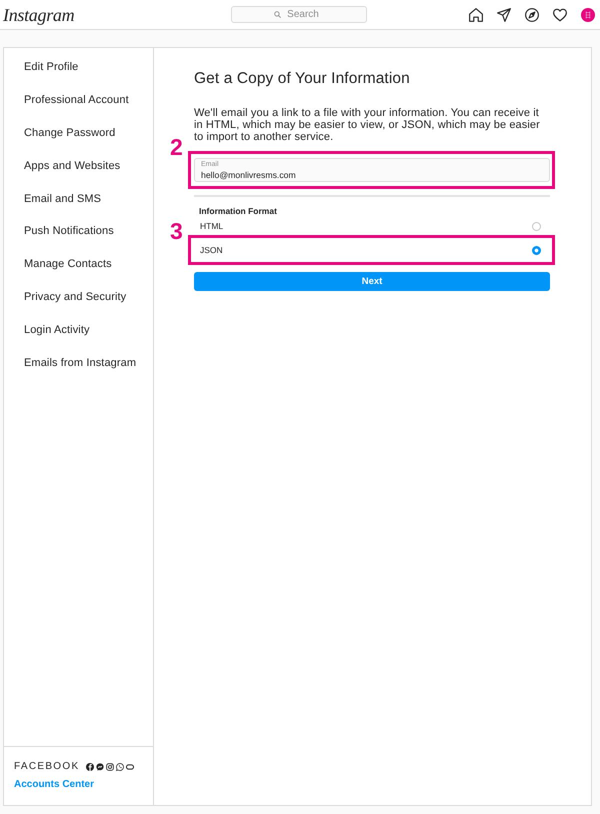 The image size is (600, 814). I want to click on page-title: Get a Copy of Your Information, so click(302, 79).